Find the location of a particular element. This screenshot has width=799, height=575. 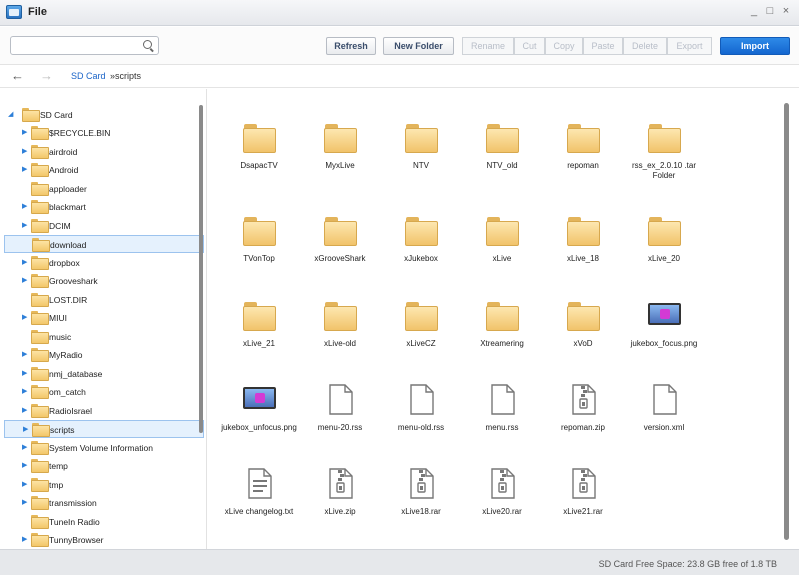

tree-item-label: TunnyBrowser is located at coordinates (76, 540).